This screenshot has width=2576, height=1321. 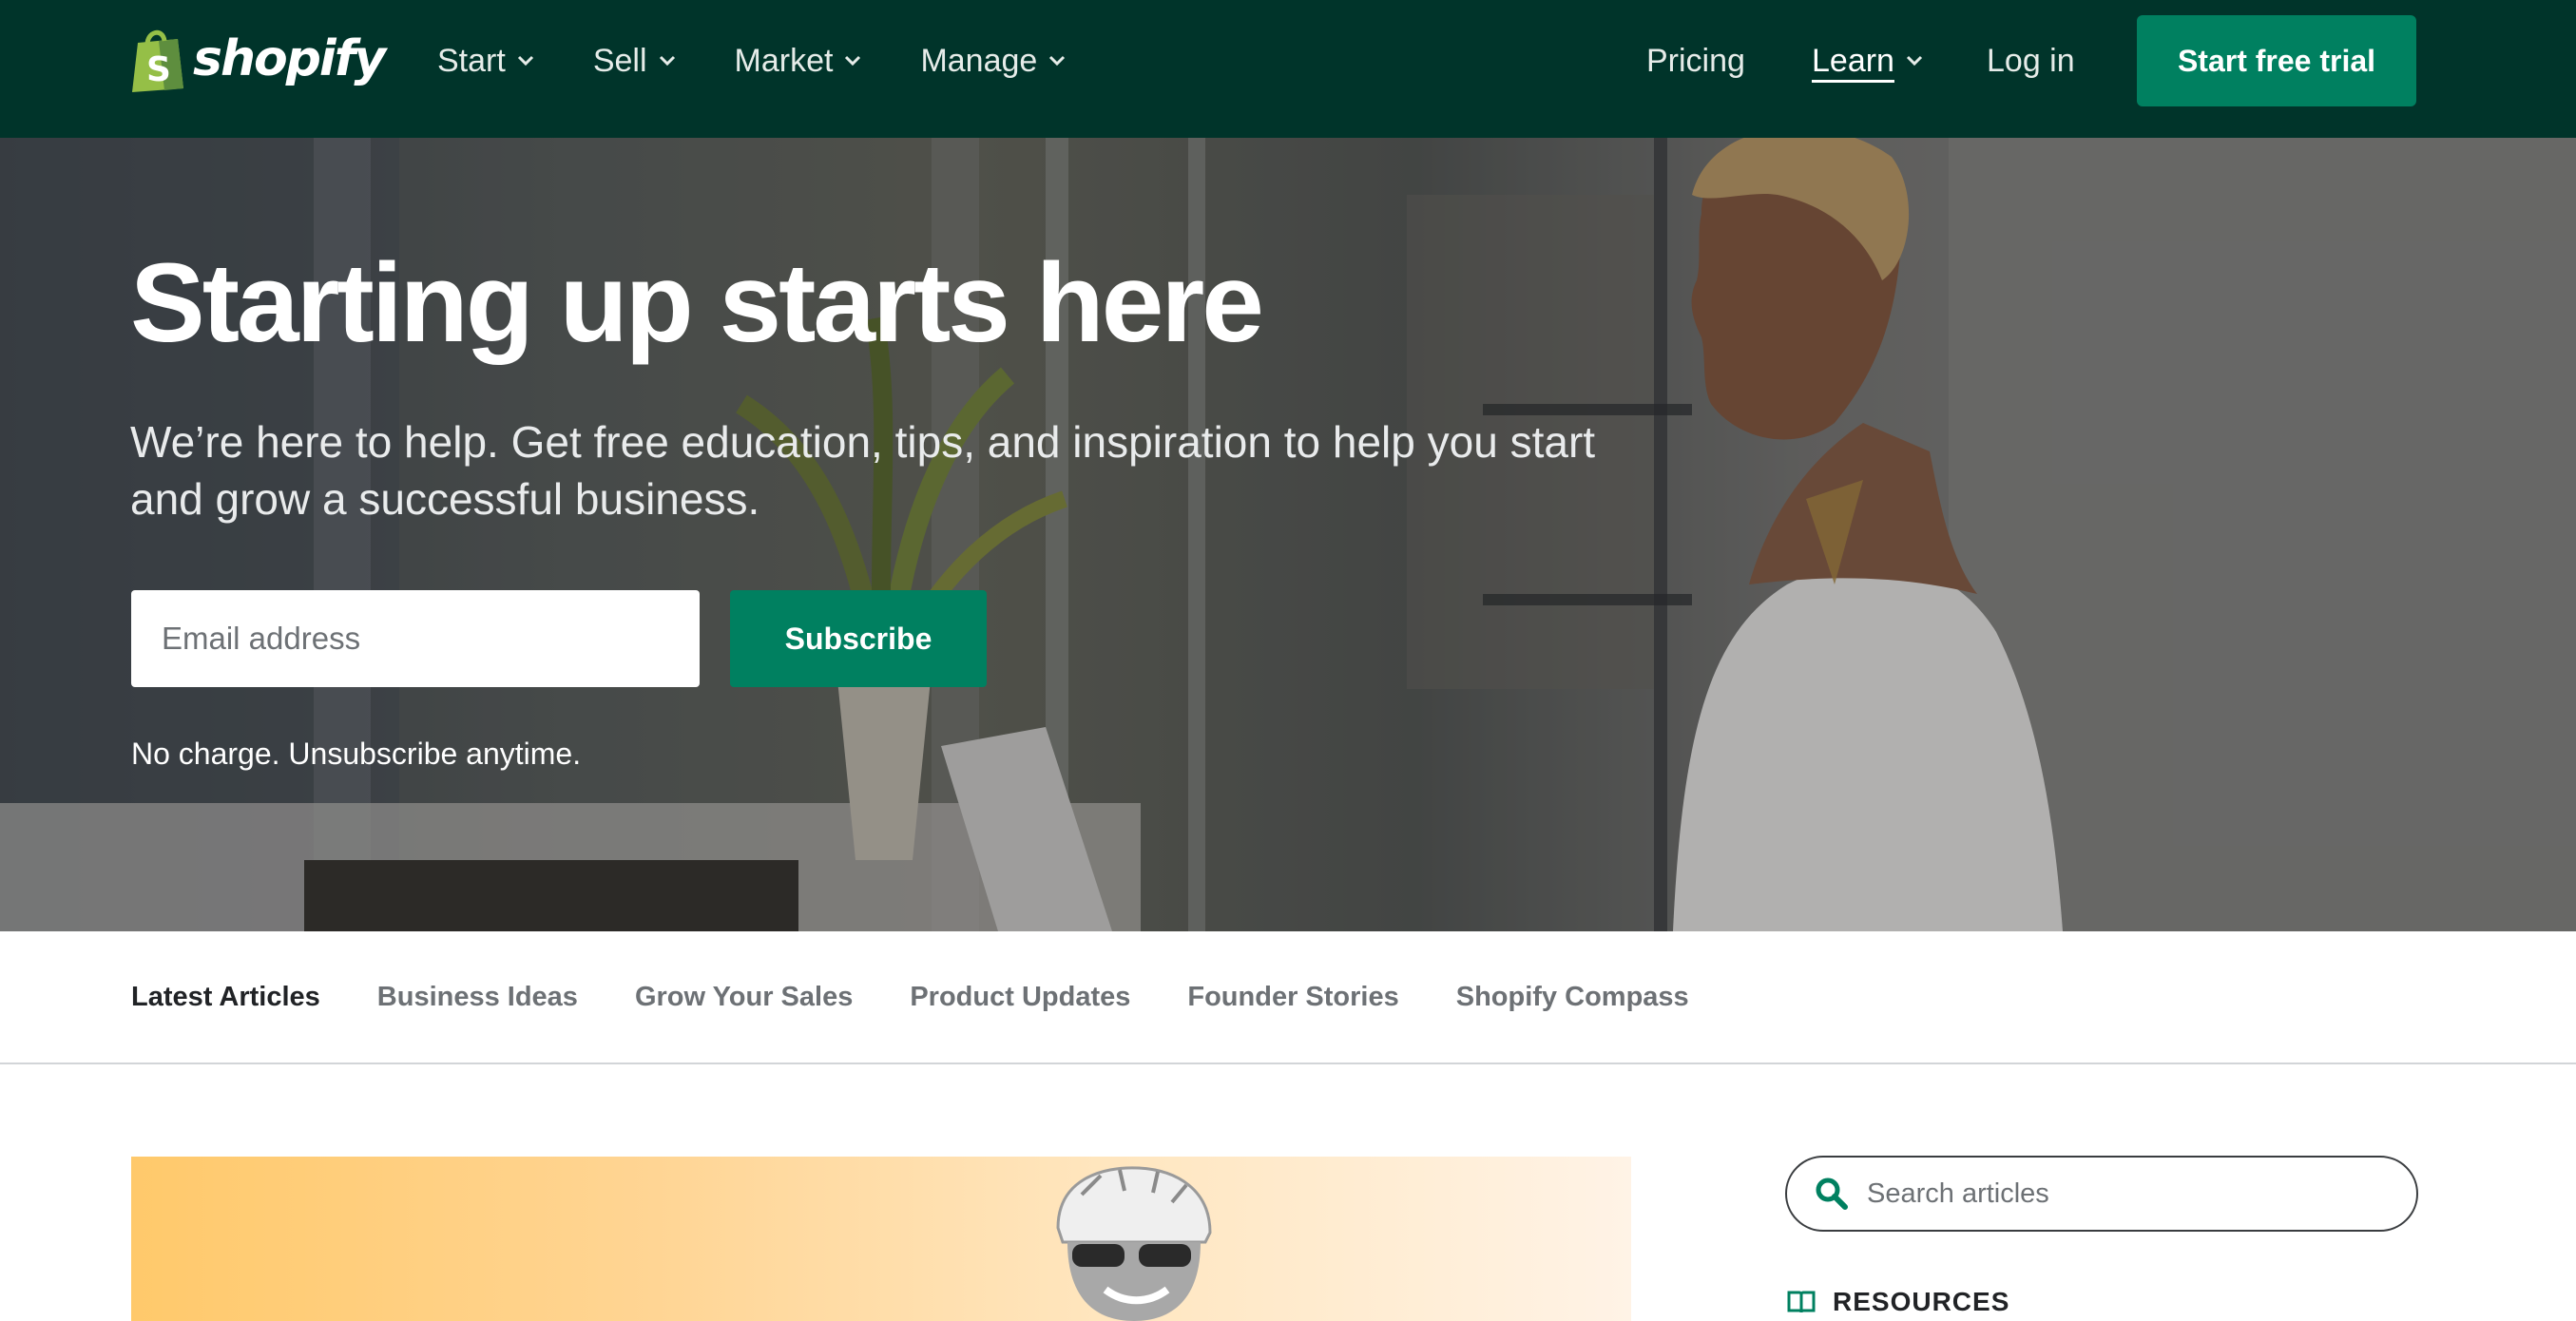 What do you see at coordinates (415, 638) in the screenshot?
I see `email-field` at bounding box center [415, 638].